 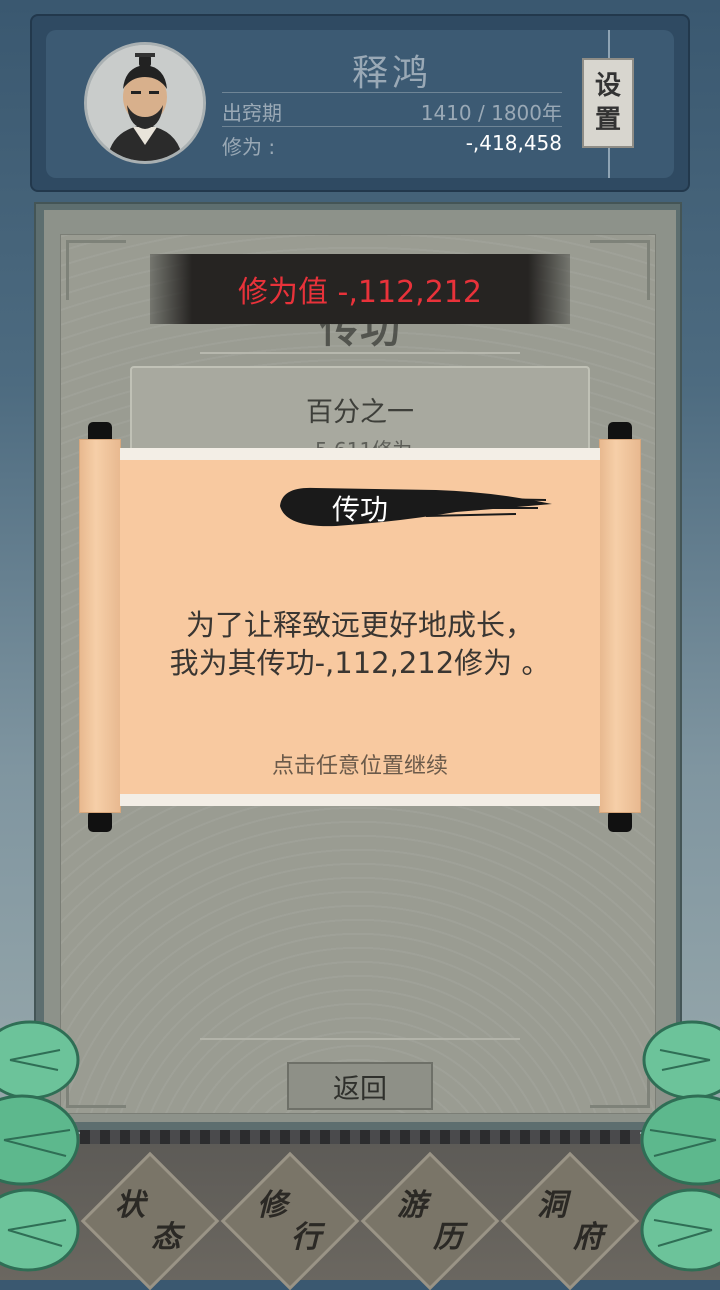 What do you see at coordinates (100, 626) in the screenshot?
I see `scroll-roller-left` at bounding box center [100, 626].